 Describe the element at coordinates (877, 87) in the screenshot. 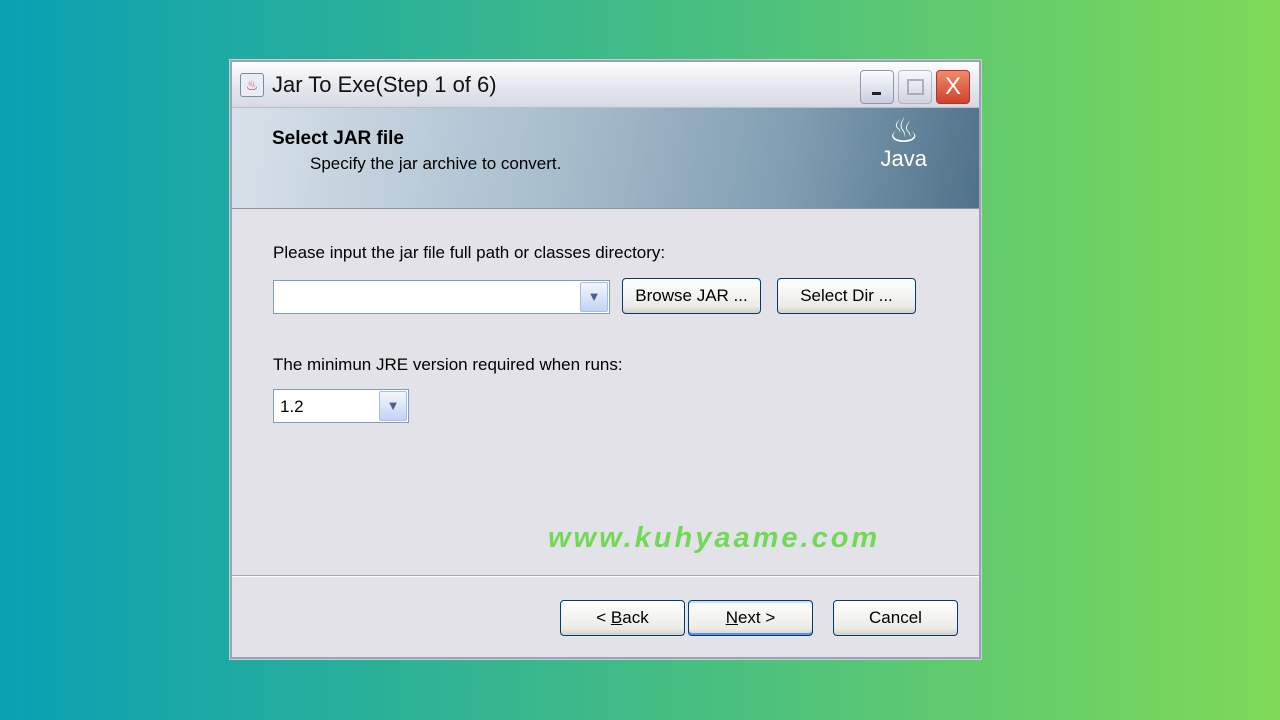

I see `minimize-button` at that location.